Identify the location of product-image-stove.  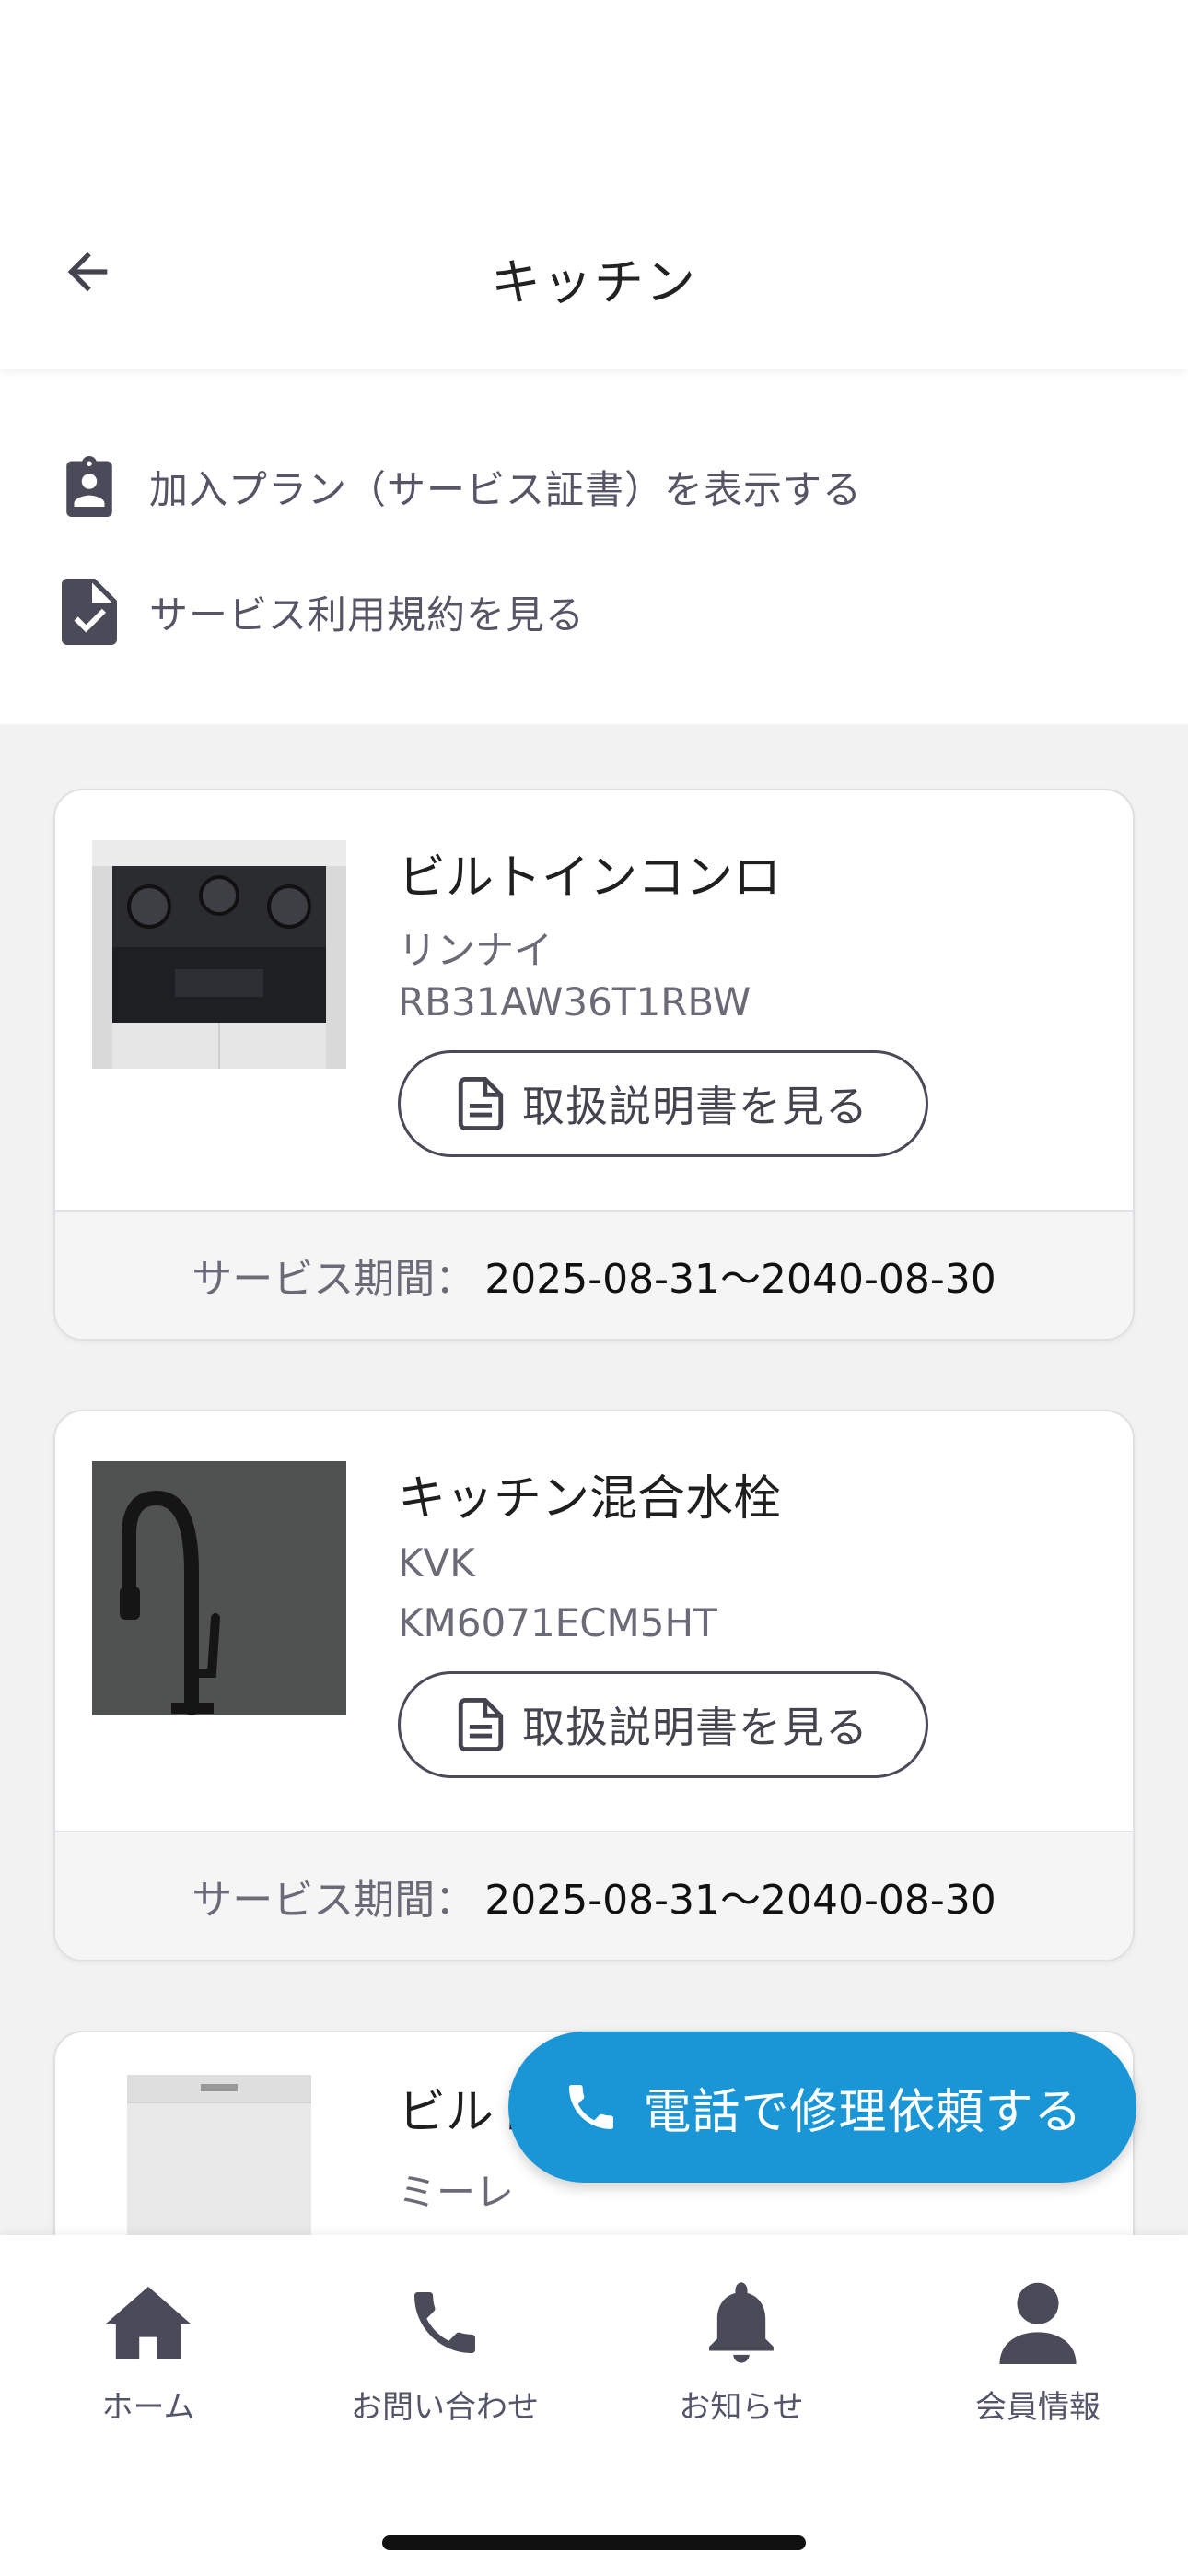
(219, 967).